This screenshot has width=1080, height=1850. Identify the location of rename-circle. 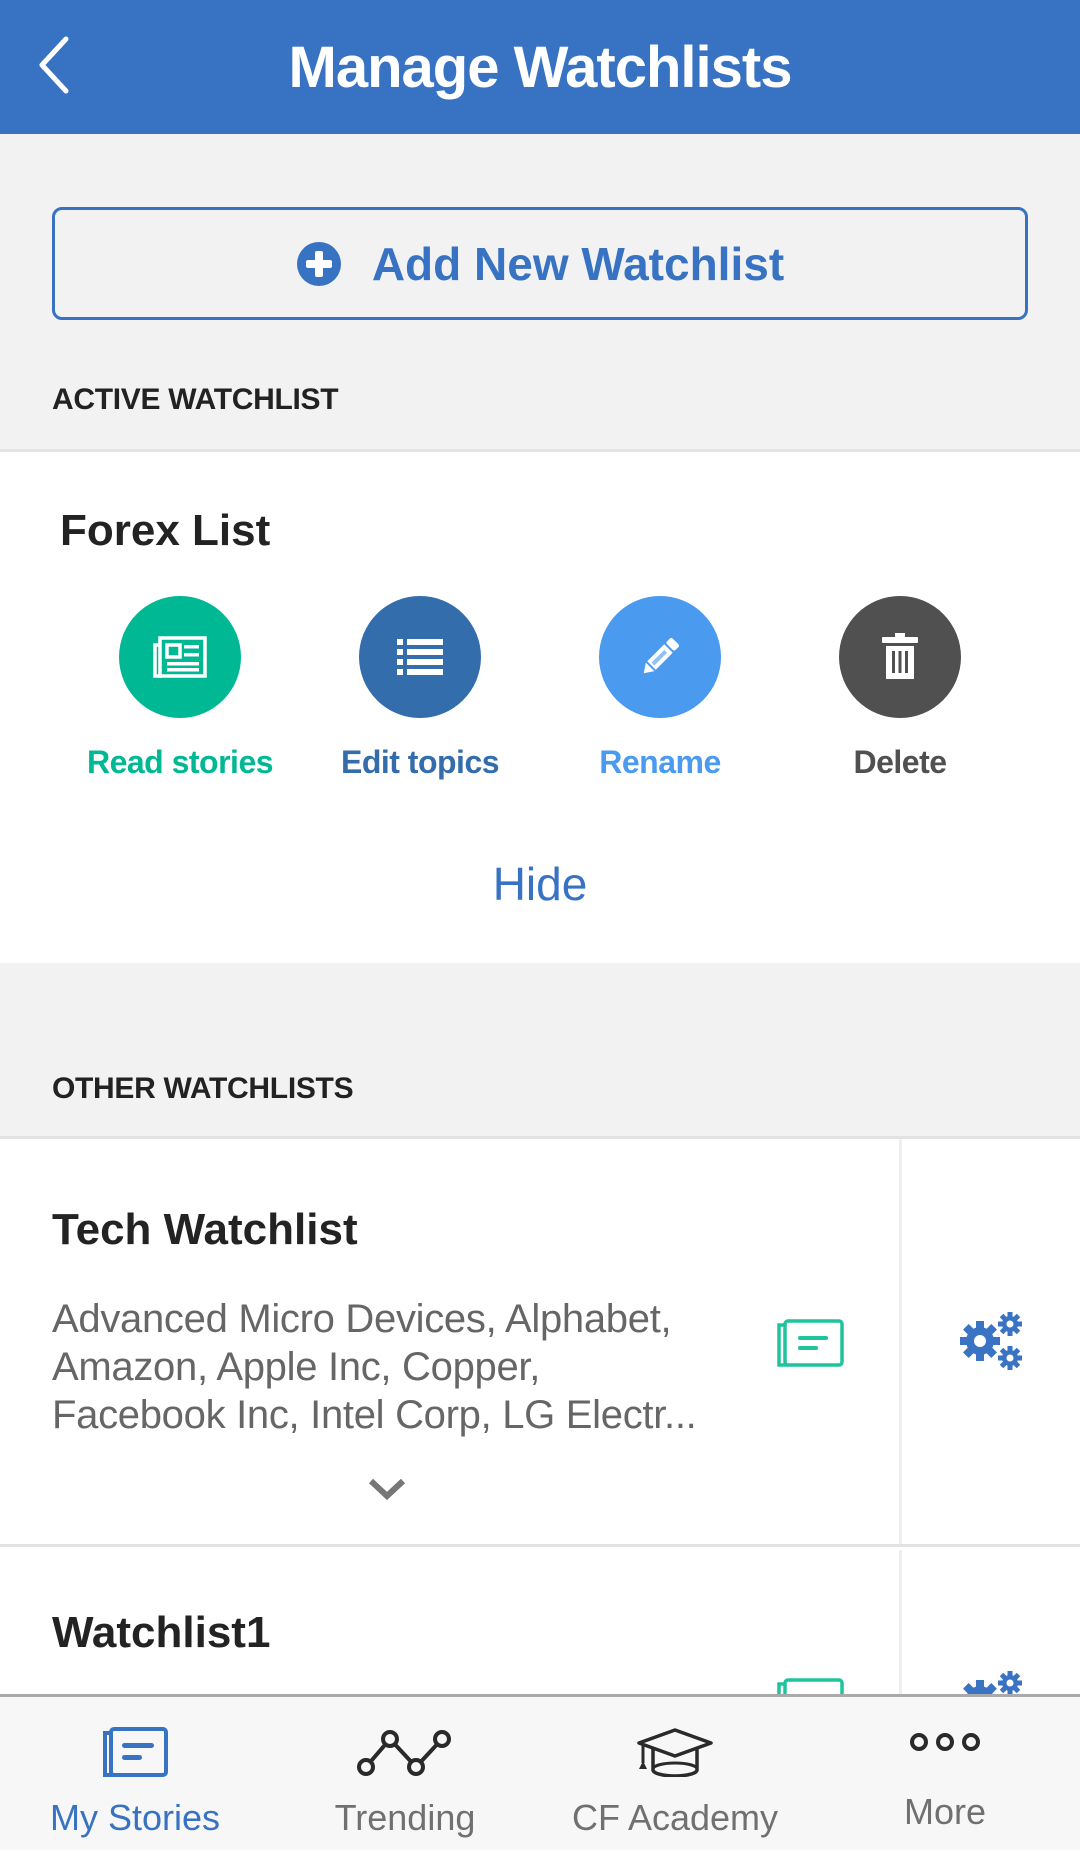
(660, 657).